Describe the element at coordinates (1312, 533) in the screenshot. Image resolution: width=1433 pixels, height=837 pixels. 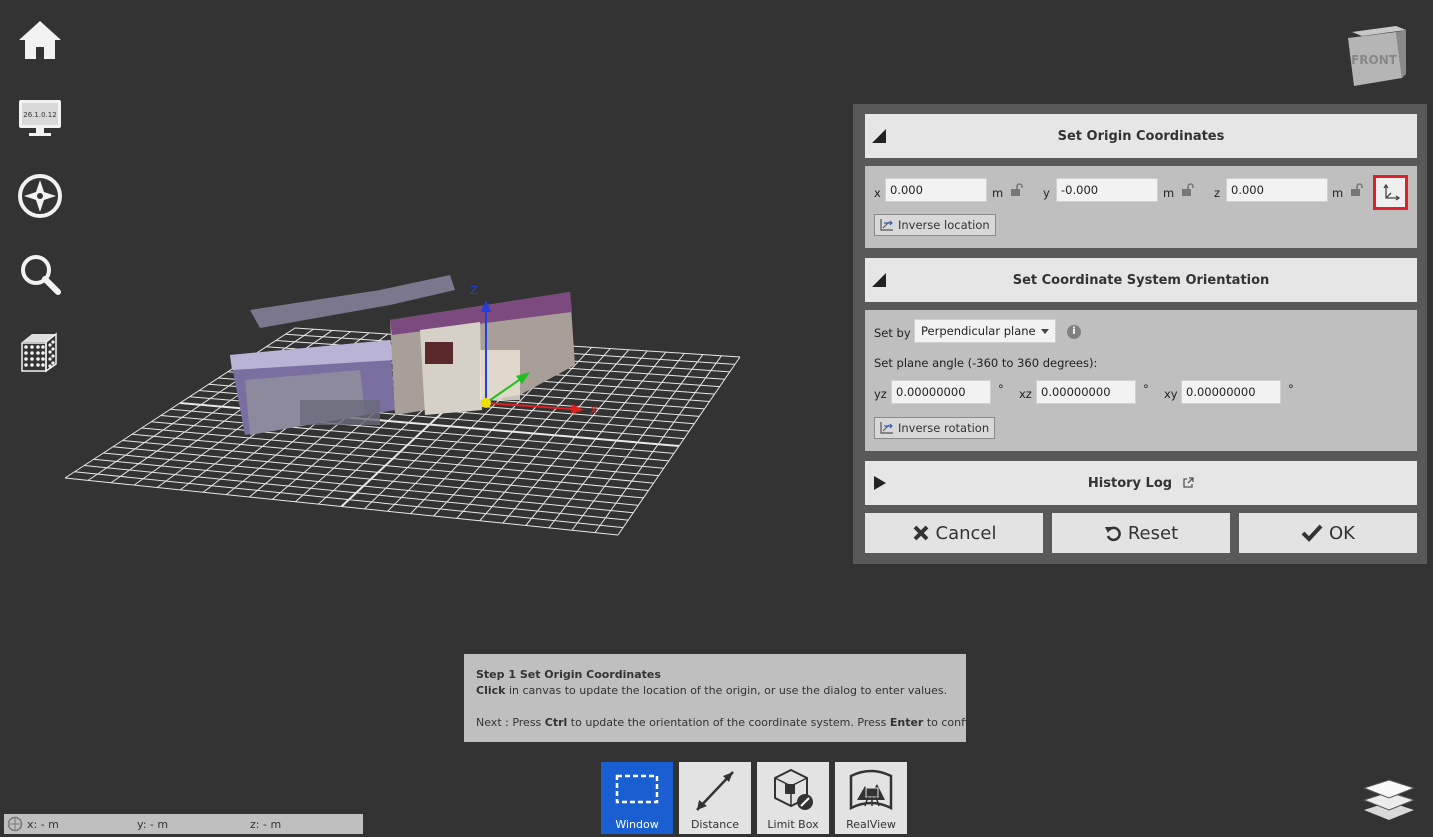
I see `checkmark-icon` at that location.